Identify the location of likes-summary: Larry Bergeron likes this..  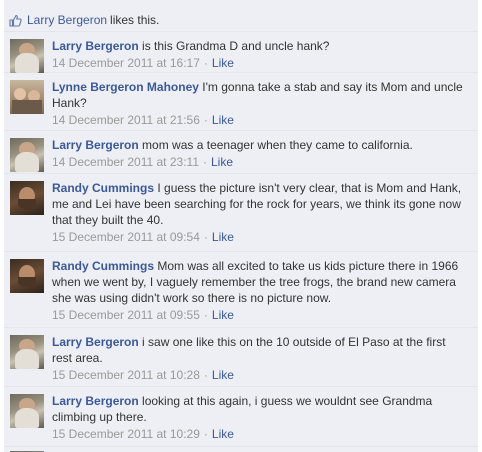
(241, 16).